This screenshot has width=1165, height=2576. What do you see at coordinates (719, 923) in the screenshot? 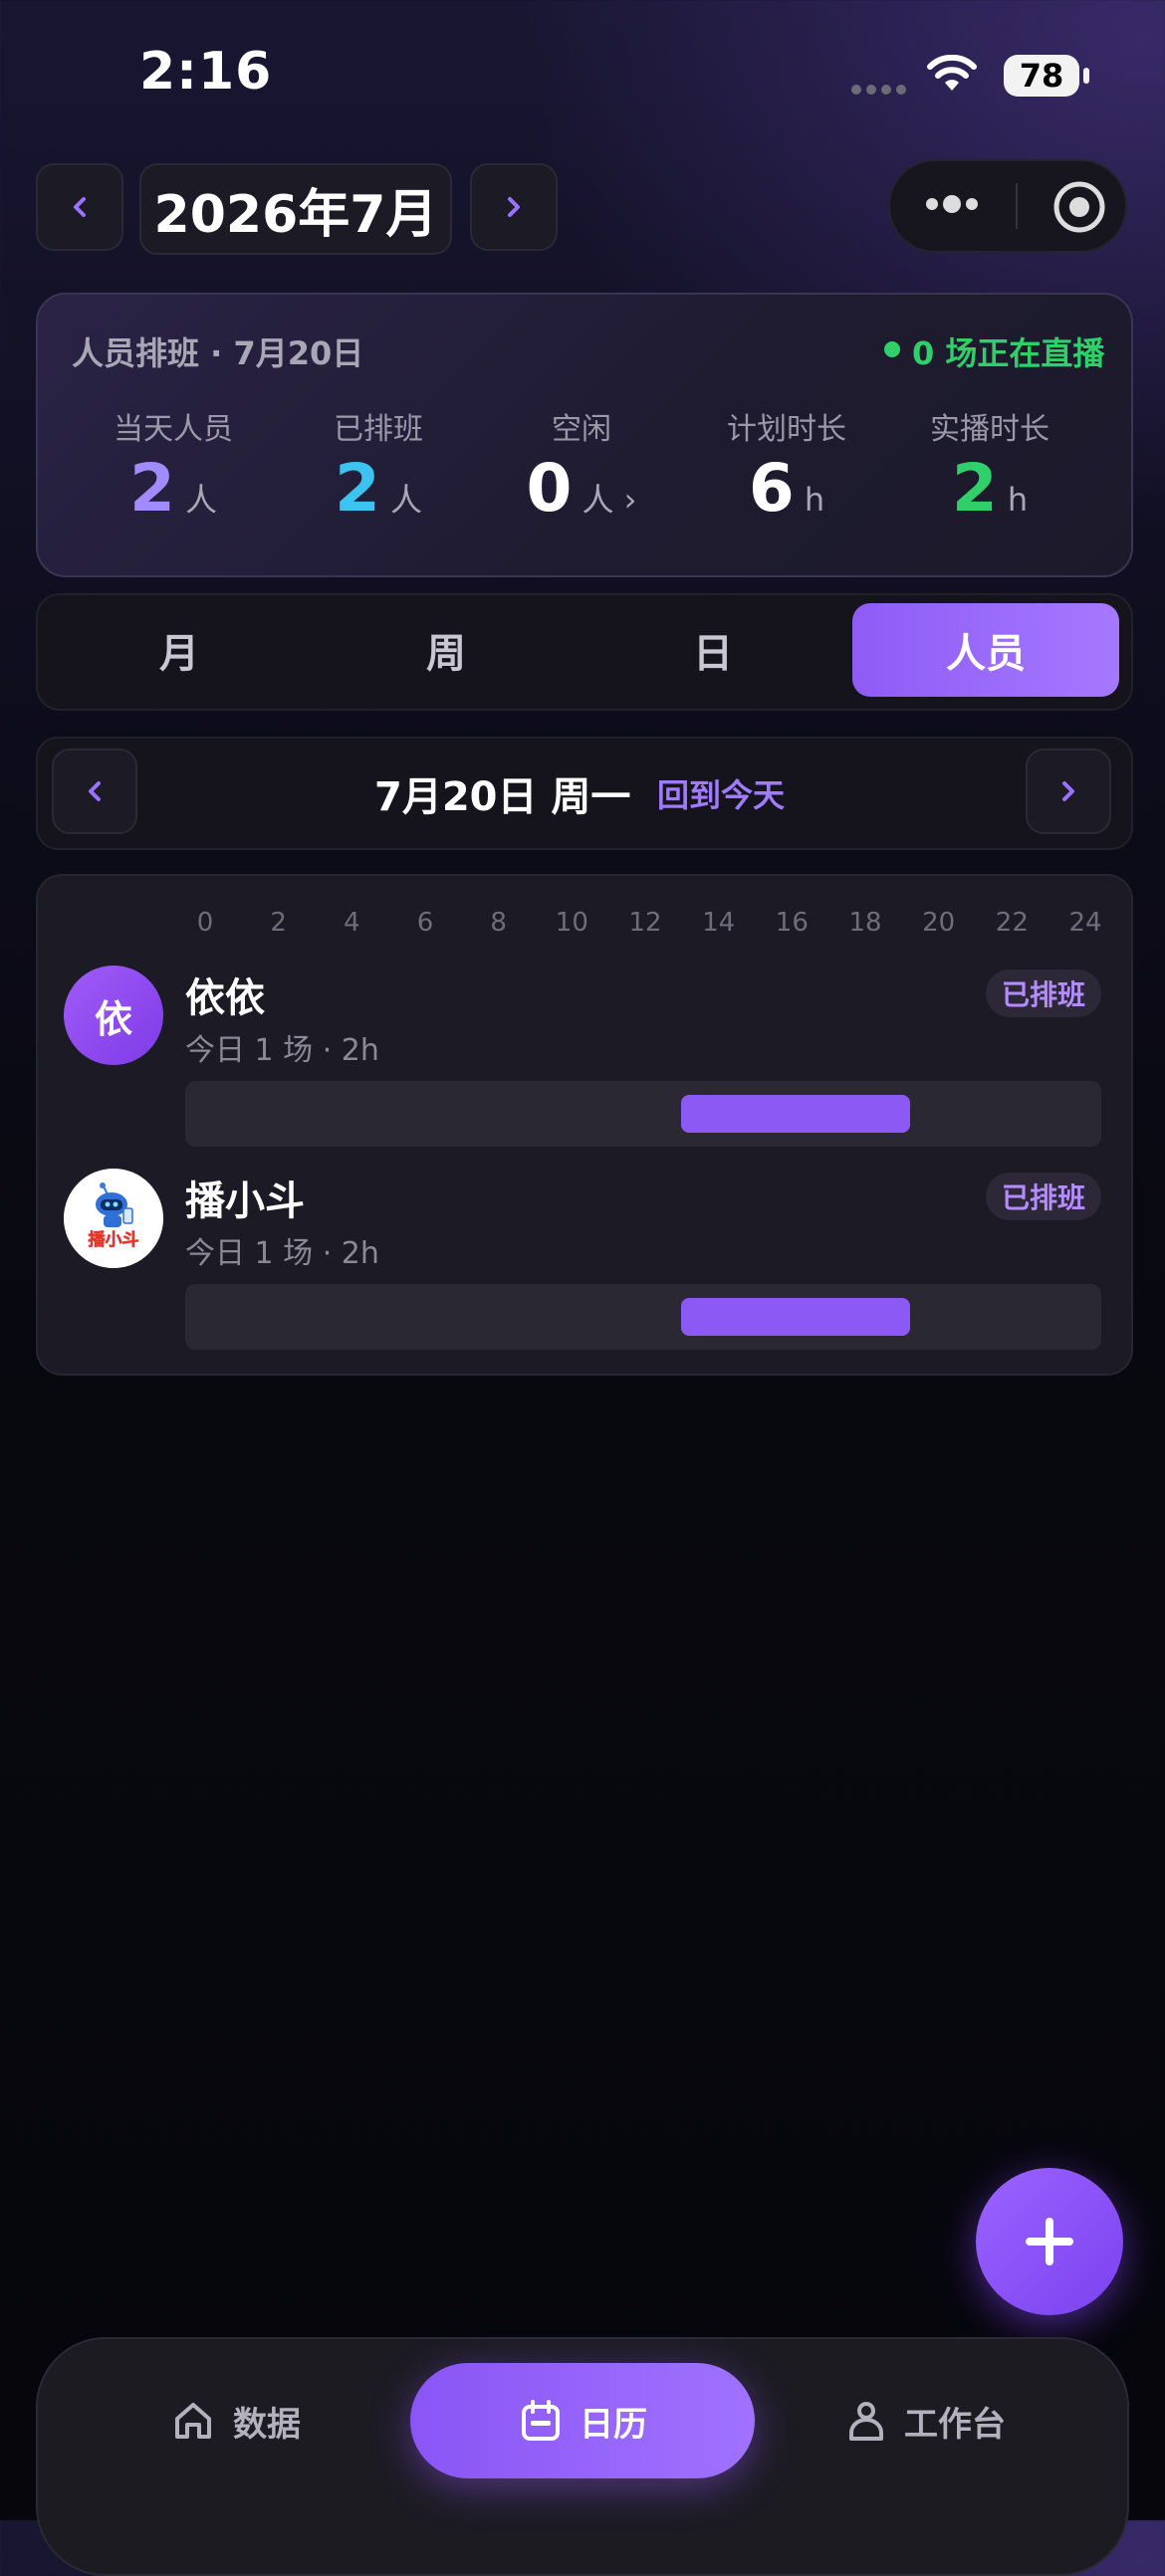
I see `hour-tick: 14` at bounding box center [719, 923].